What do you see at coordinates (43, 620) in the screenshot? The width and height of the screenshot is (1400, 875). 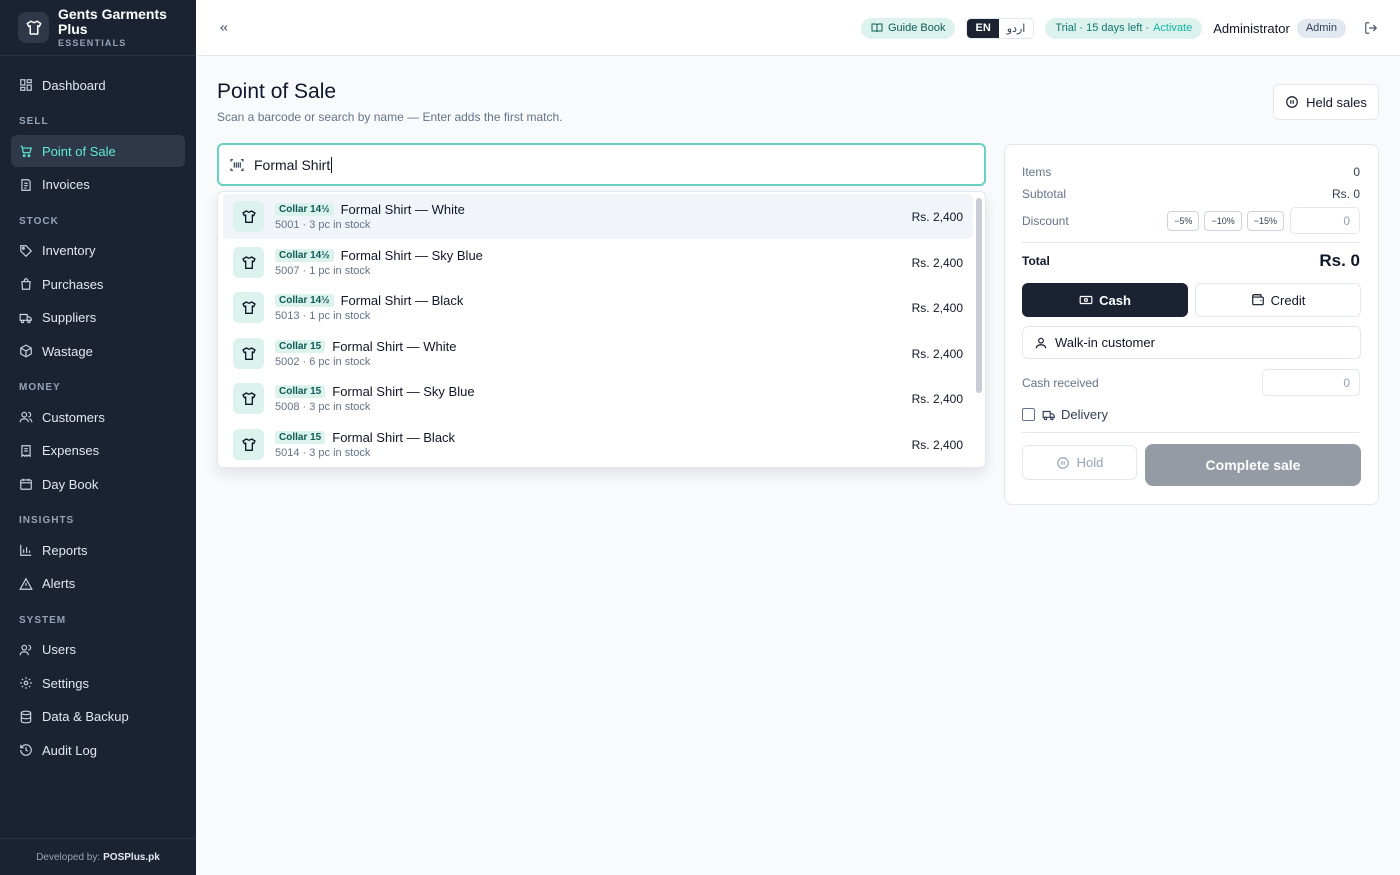 I see `nav-section-system: SYSTEM` at bounding box center [43, 620].